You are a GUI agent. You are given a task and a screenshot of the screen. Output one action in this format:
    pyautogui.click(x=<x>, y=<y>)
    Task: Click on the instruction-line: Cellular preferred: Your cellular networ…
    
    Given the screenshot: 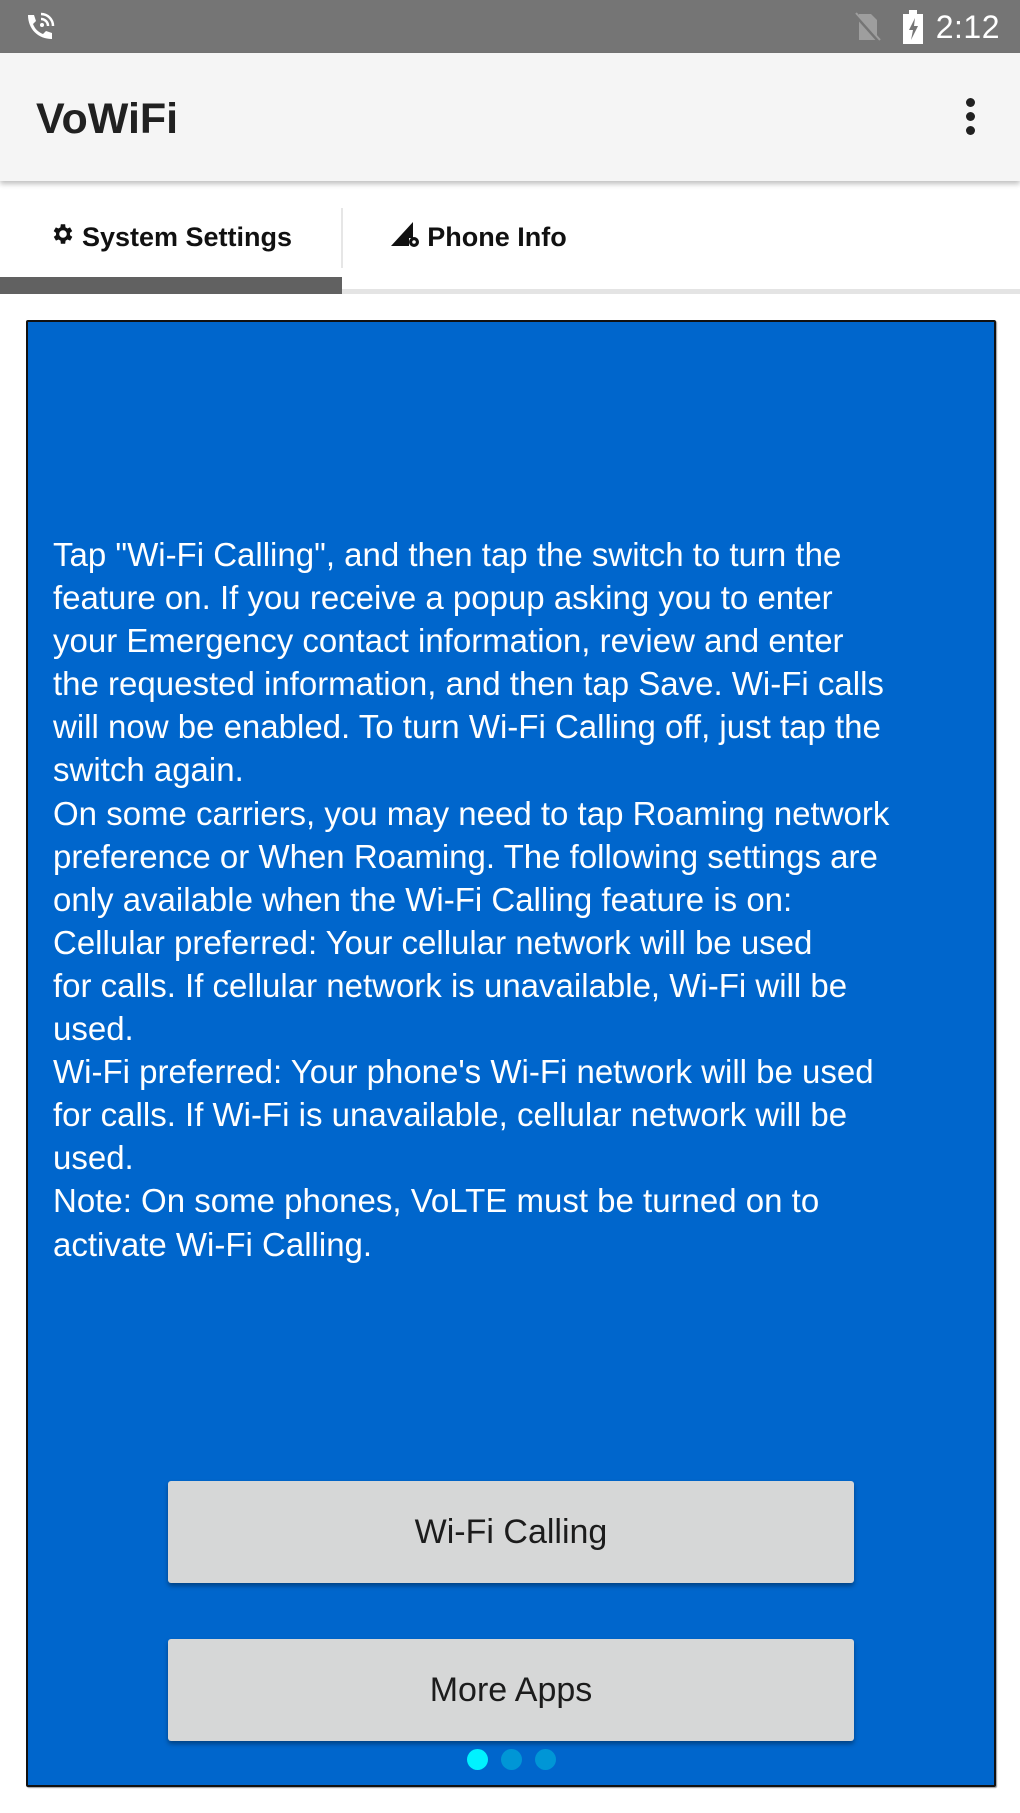 What is the action you would take?
    pyautogui.click(x=433, y=942)
    